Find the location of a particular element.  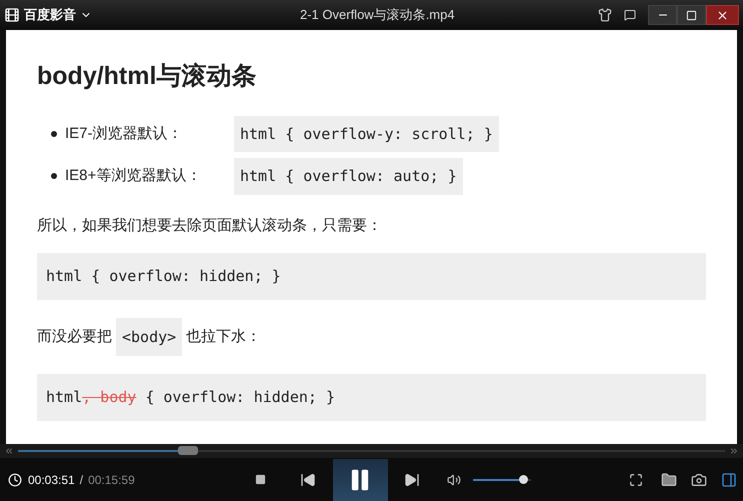

window-title: 2-1 Overflow与滚动条.mp4 is located at coordinates (377, 15).